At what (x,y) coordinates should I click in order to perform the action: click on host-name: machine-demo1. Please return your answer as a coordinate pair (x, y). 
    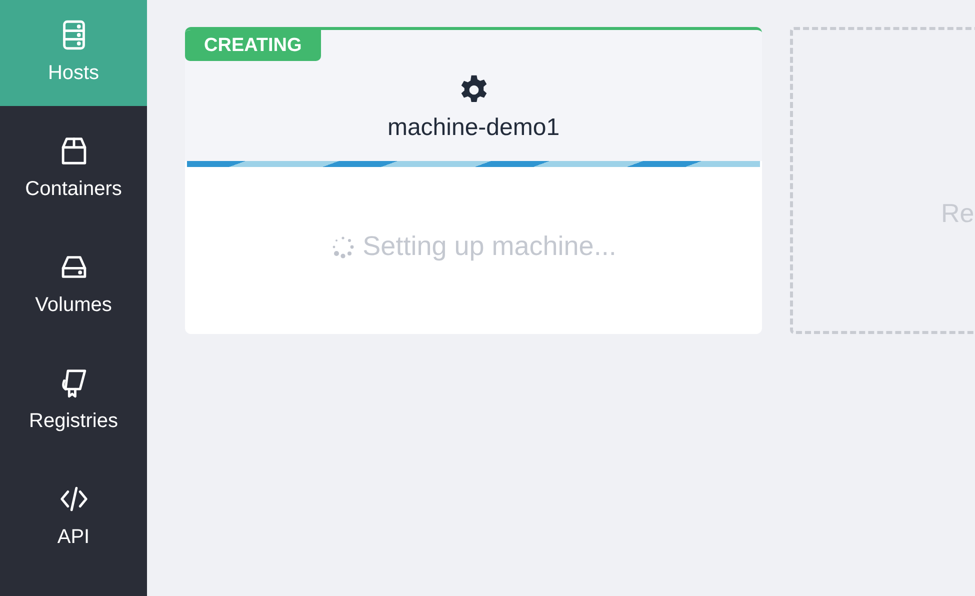
    Looking at the image, I should click on (473, 128).